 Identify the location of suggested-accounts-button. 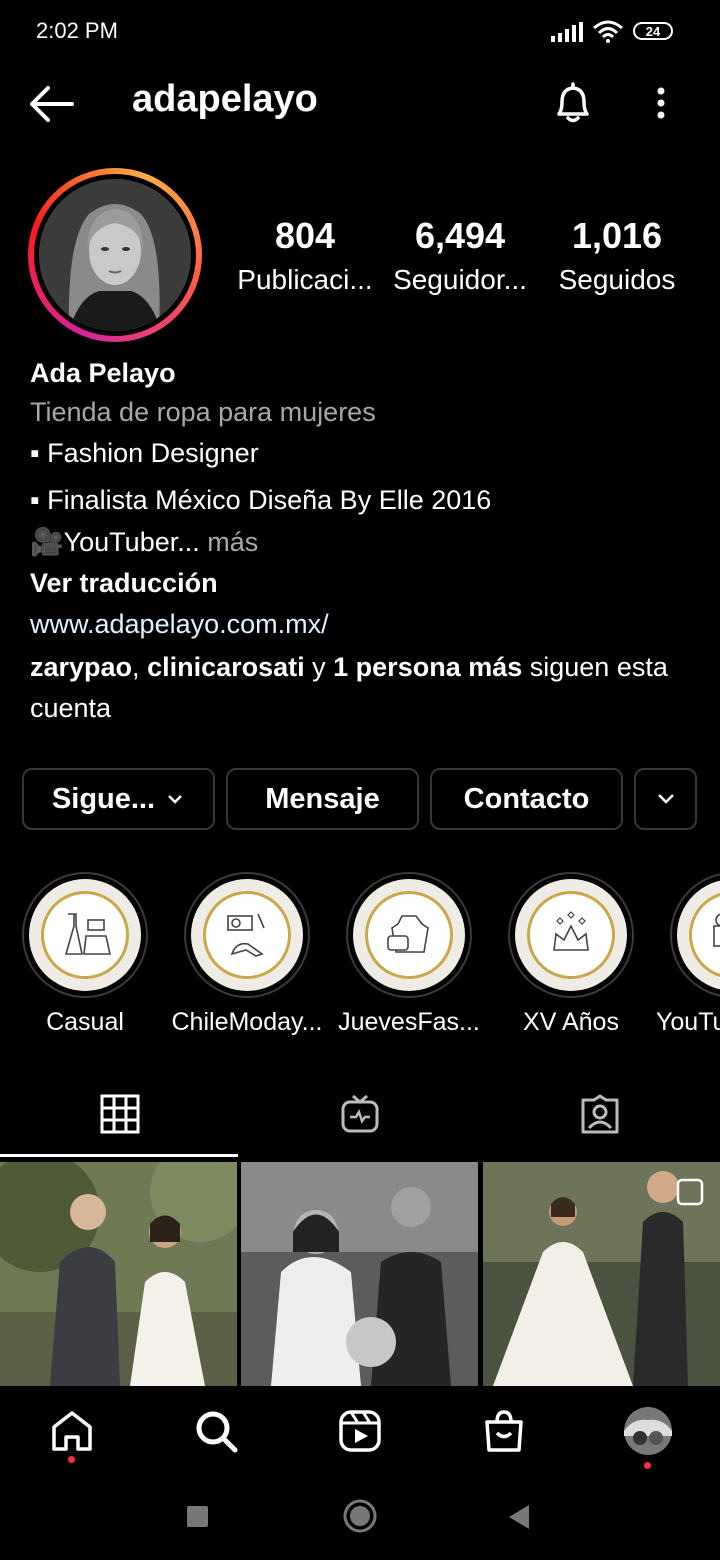
(665, 799).